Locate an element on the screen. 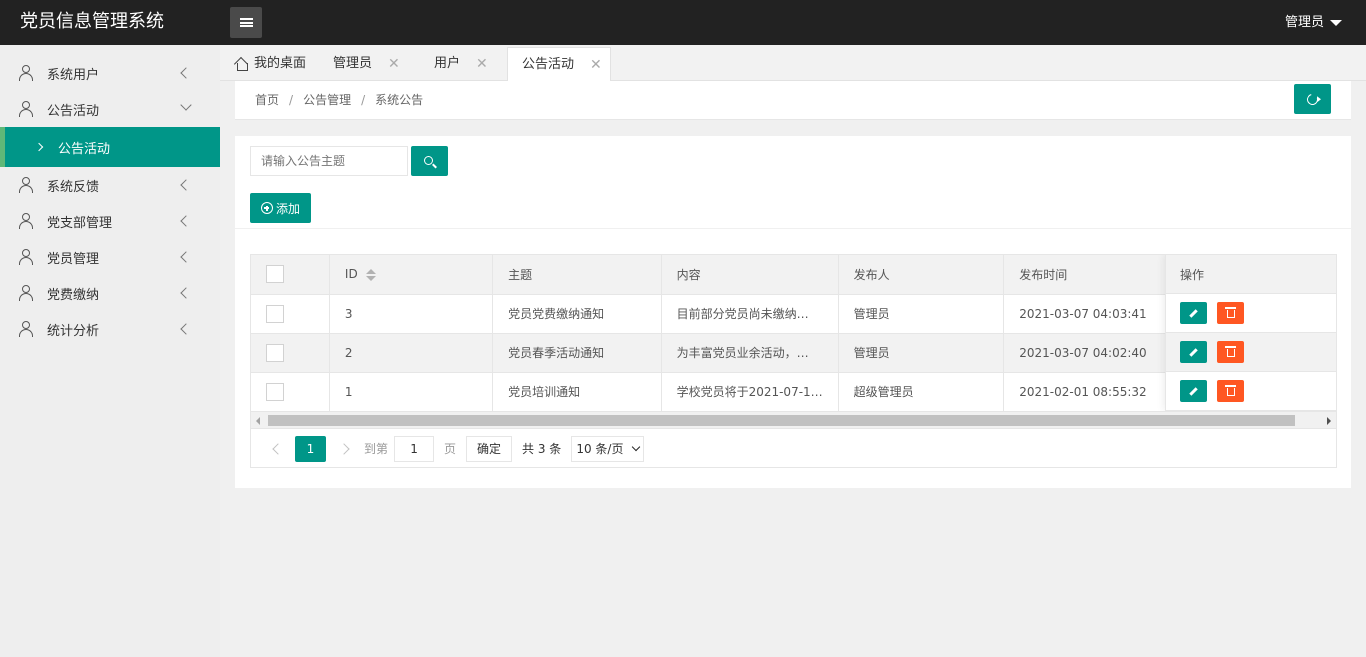  tab-label: 公告活动 is located at coordinates (548, 64).